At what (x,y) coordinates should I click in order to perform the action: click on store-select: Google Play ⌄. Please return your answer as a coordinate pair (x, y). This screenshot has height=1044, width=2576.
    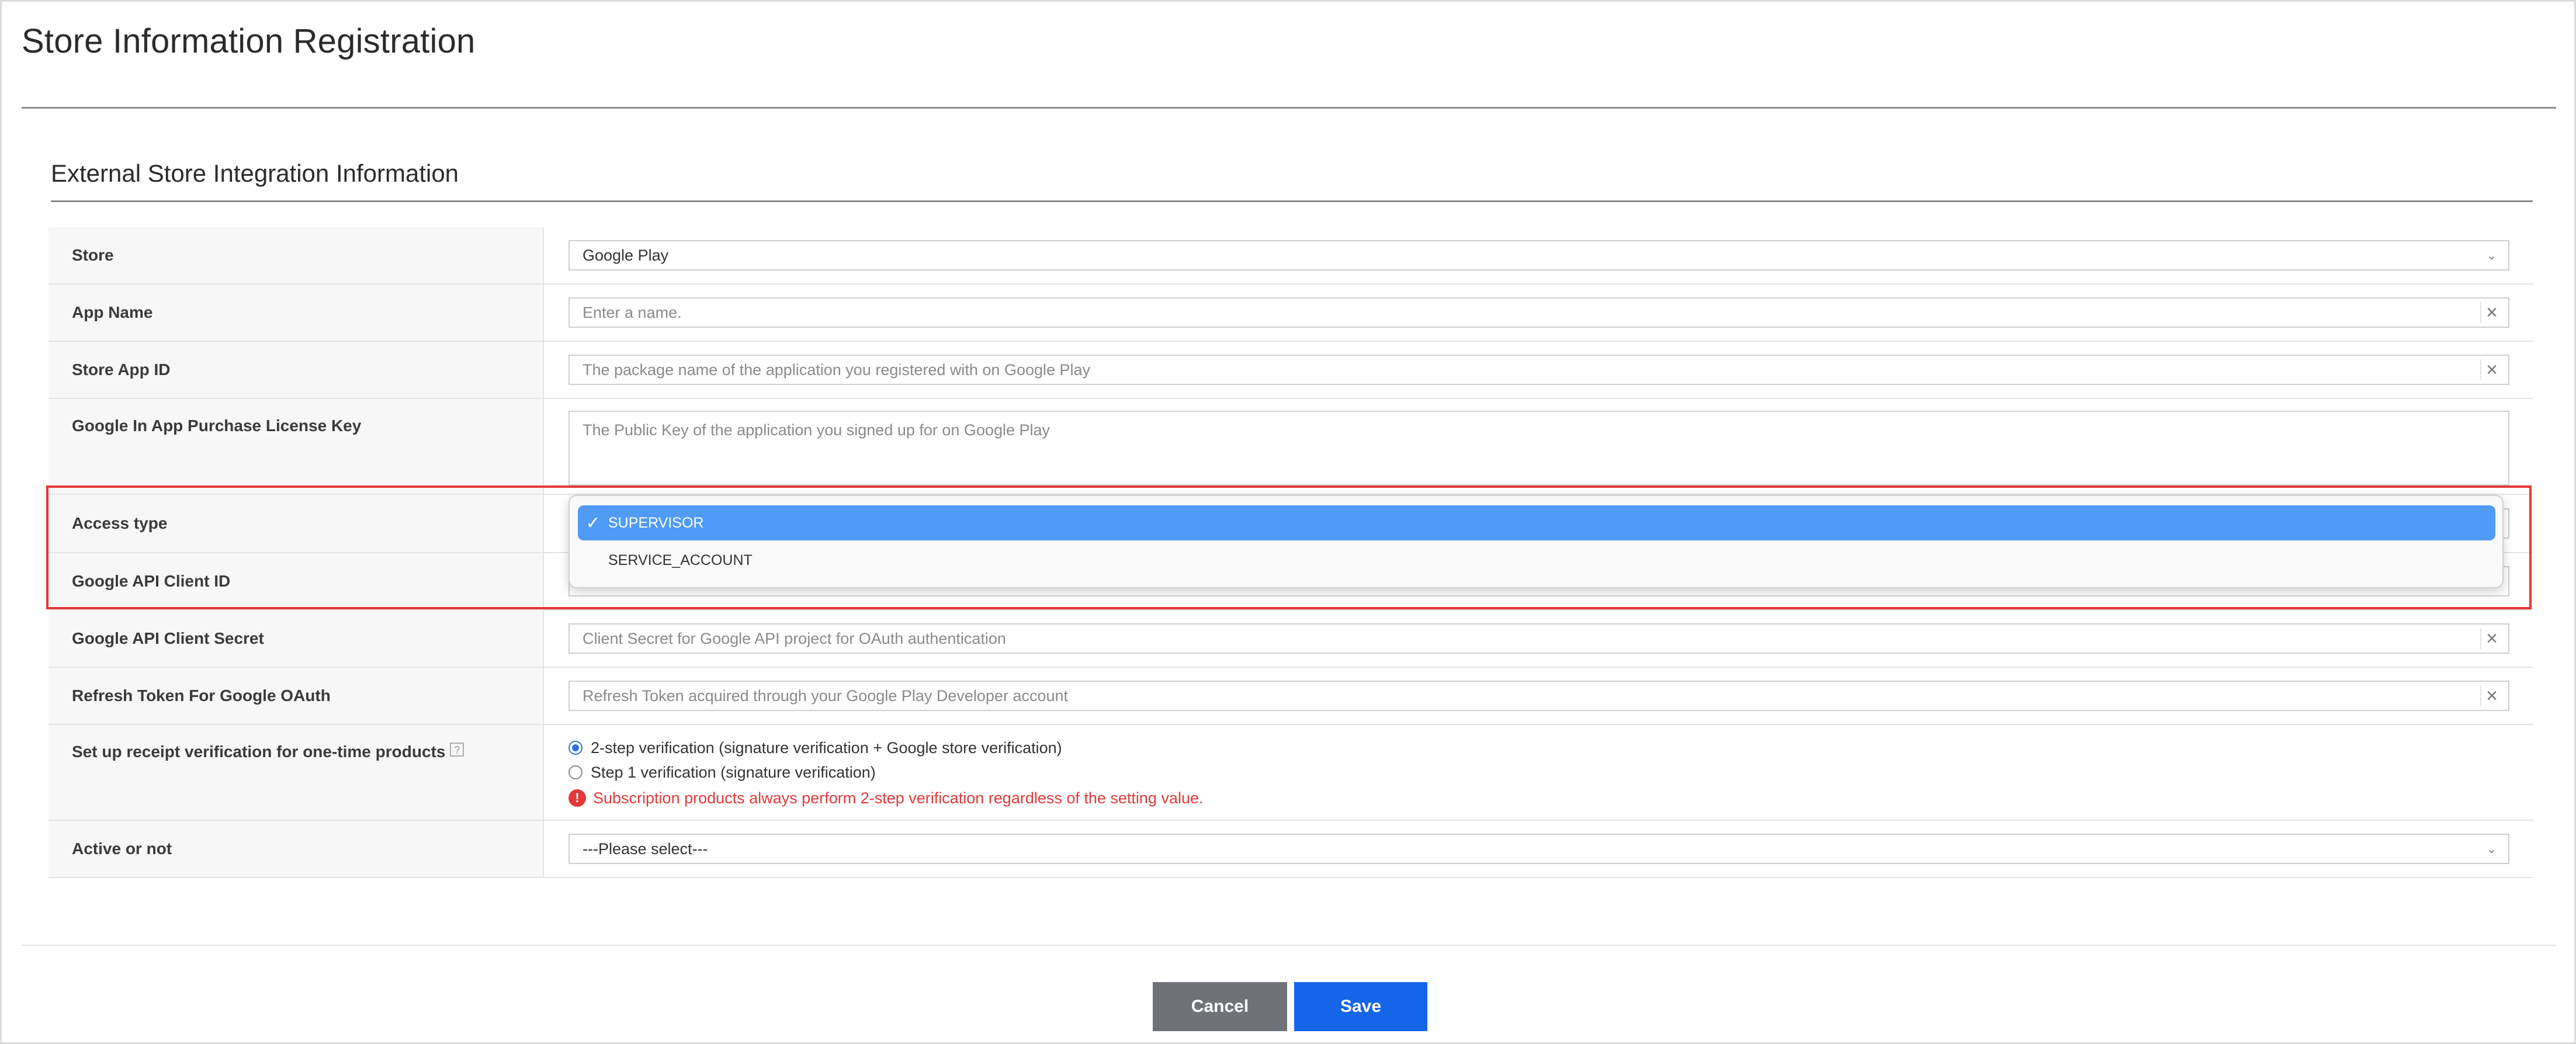
    Looking at the image, I should click on (1539, 255).